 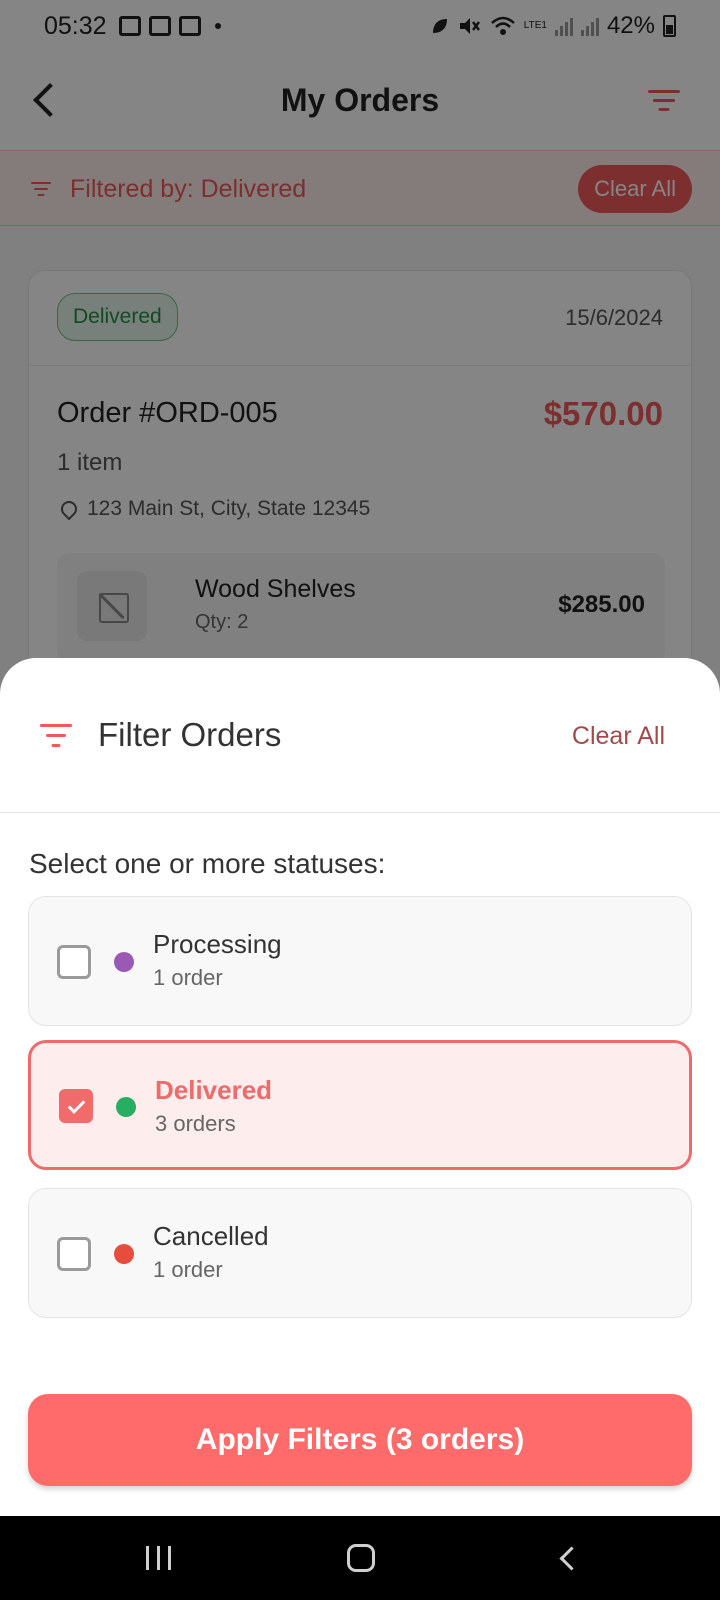 I want to click on system-back-button, so click(x=568, y=1558).